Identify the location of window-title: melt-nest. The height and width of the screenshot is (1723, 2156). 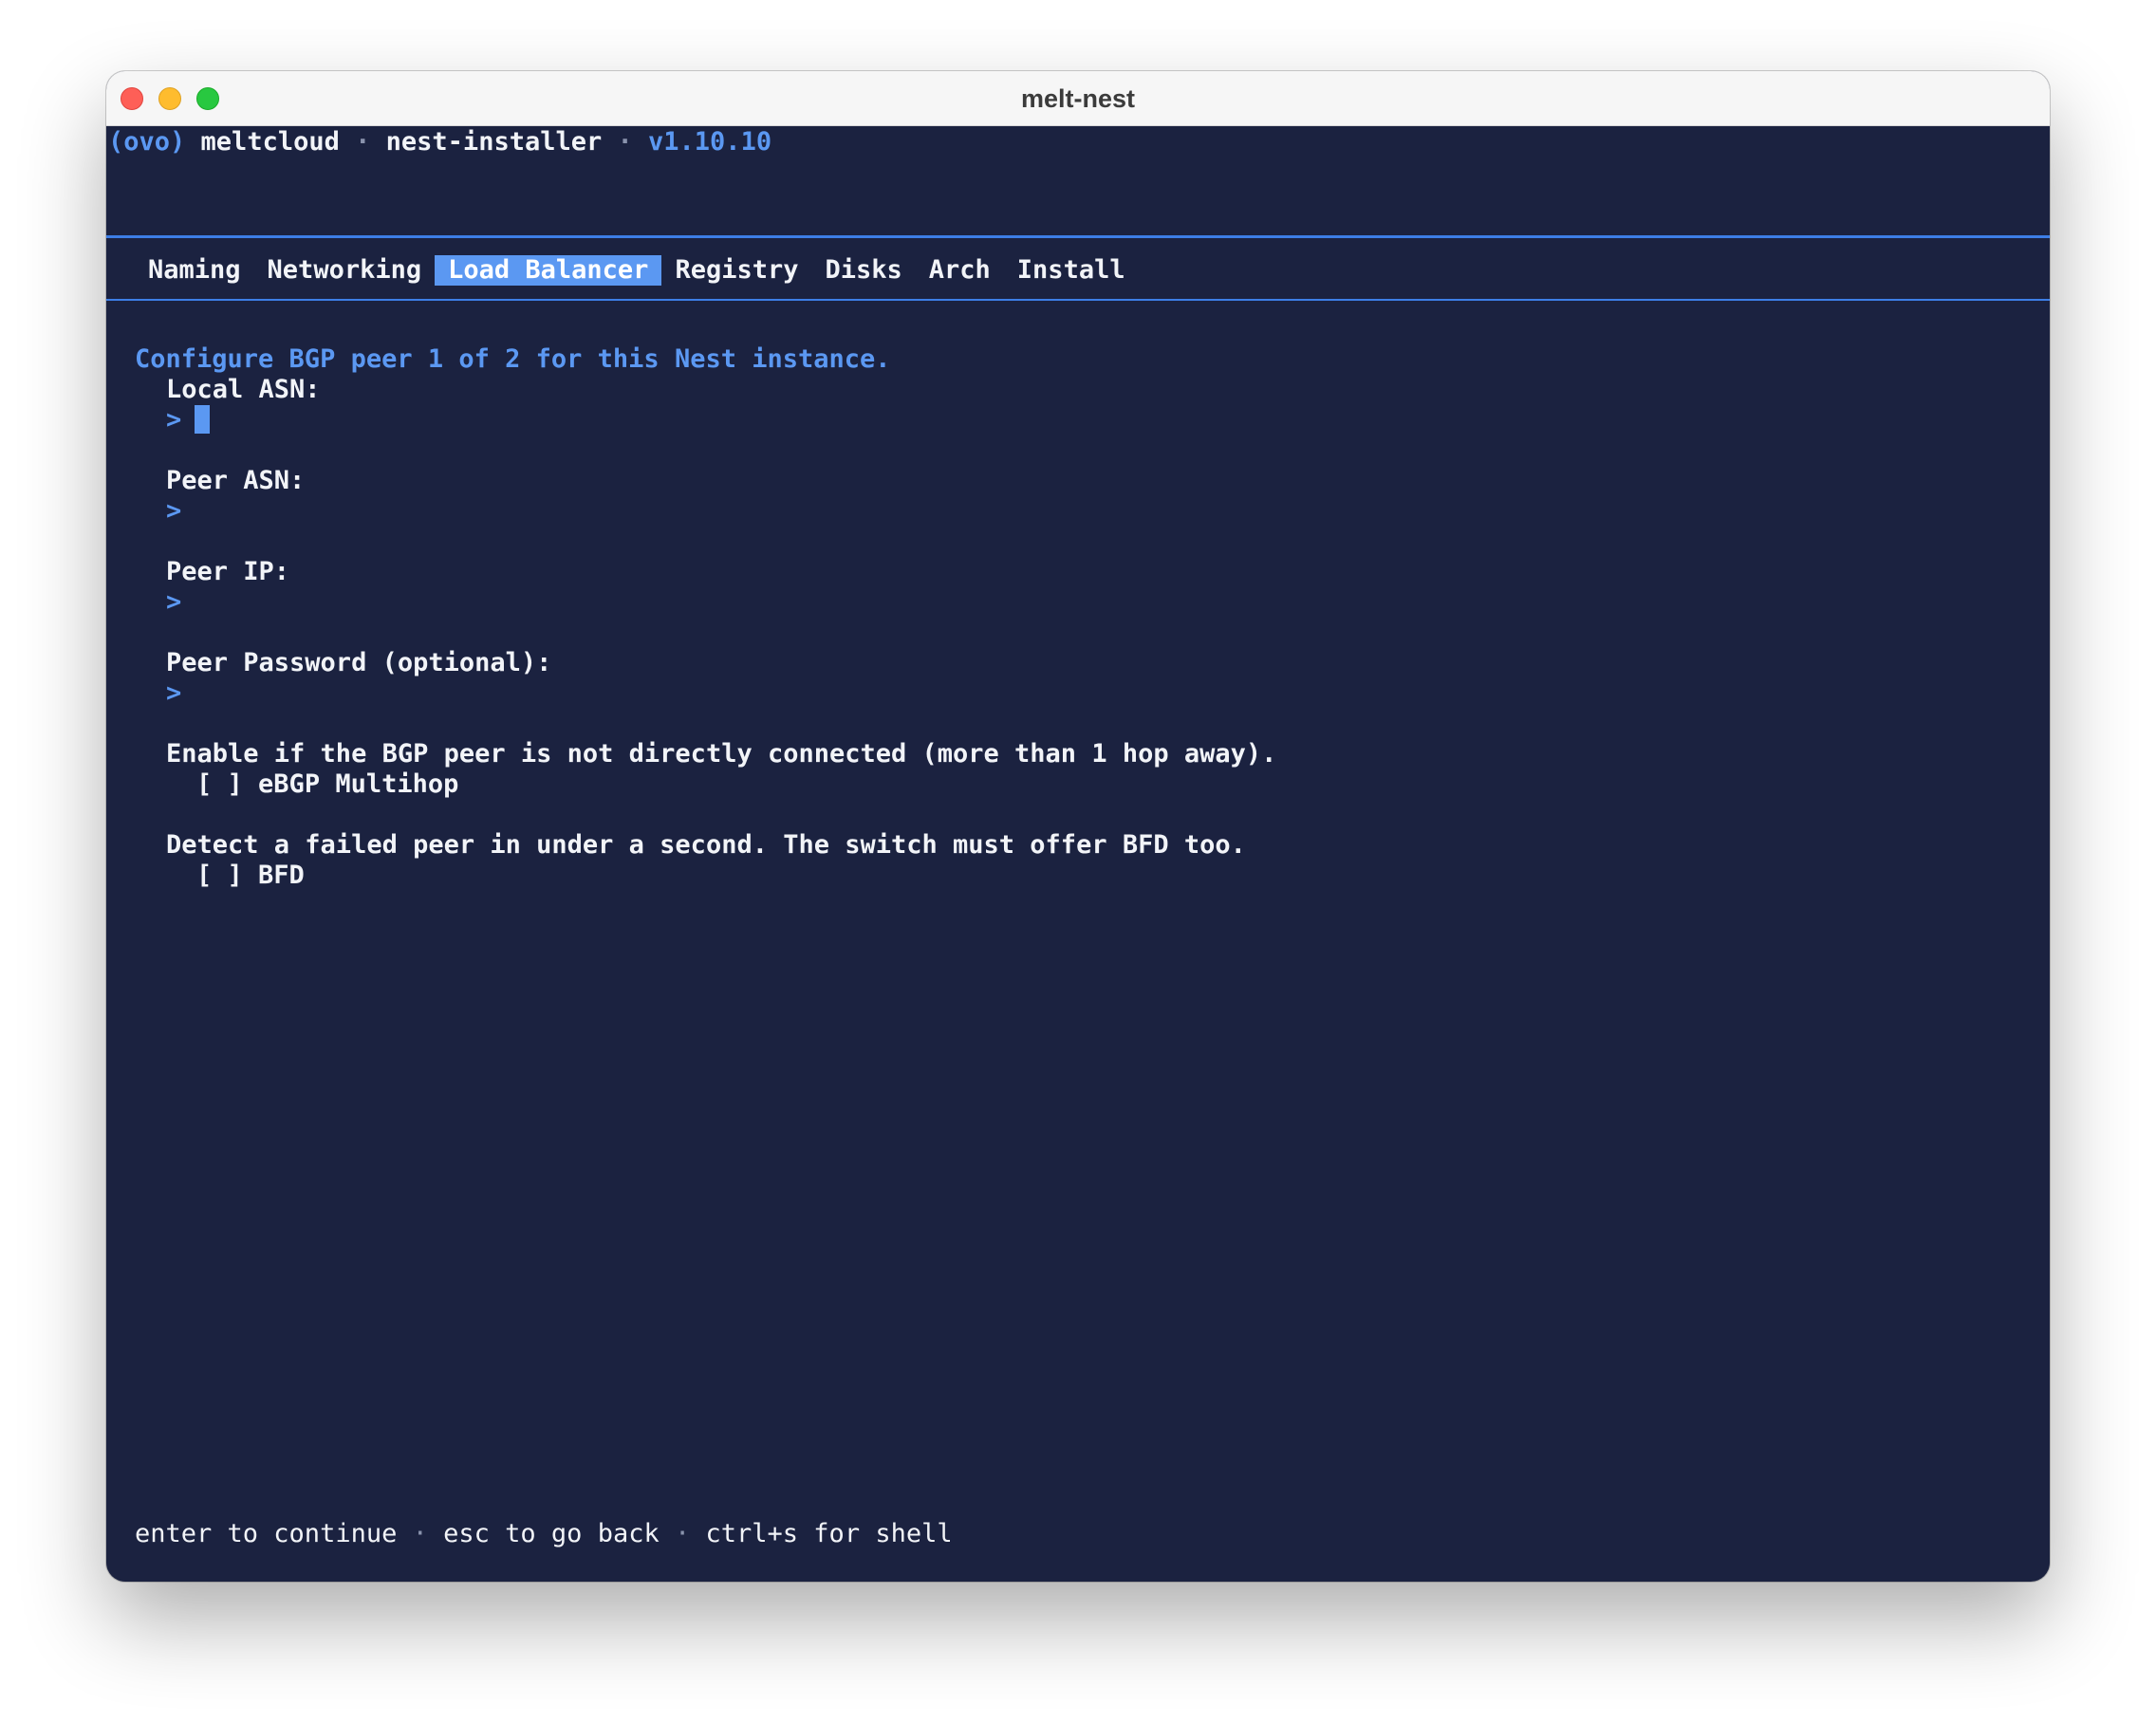
(1078, 98).